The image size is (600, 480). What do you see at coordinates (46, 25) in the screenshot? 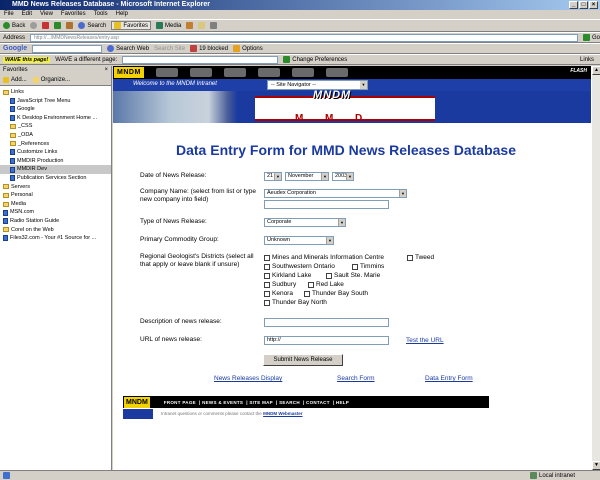
I see `stop-icon` at bounding box center [46, 25].